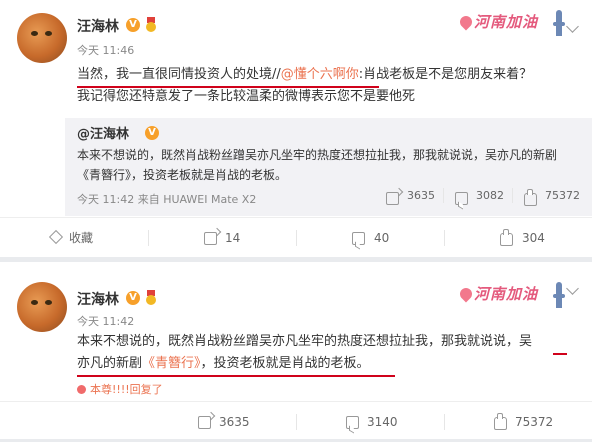 This screenshot has height=442, width=592. Describe the element at coordinates (234, 422) in the screenshot. I see `forward-button: 3635` at that location.